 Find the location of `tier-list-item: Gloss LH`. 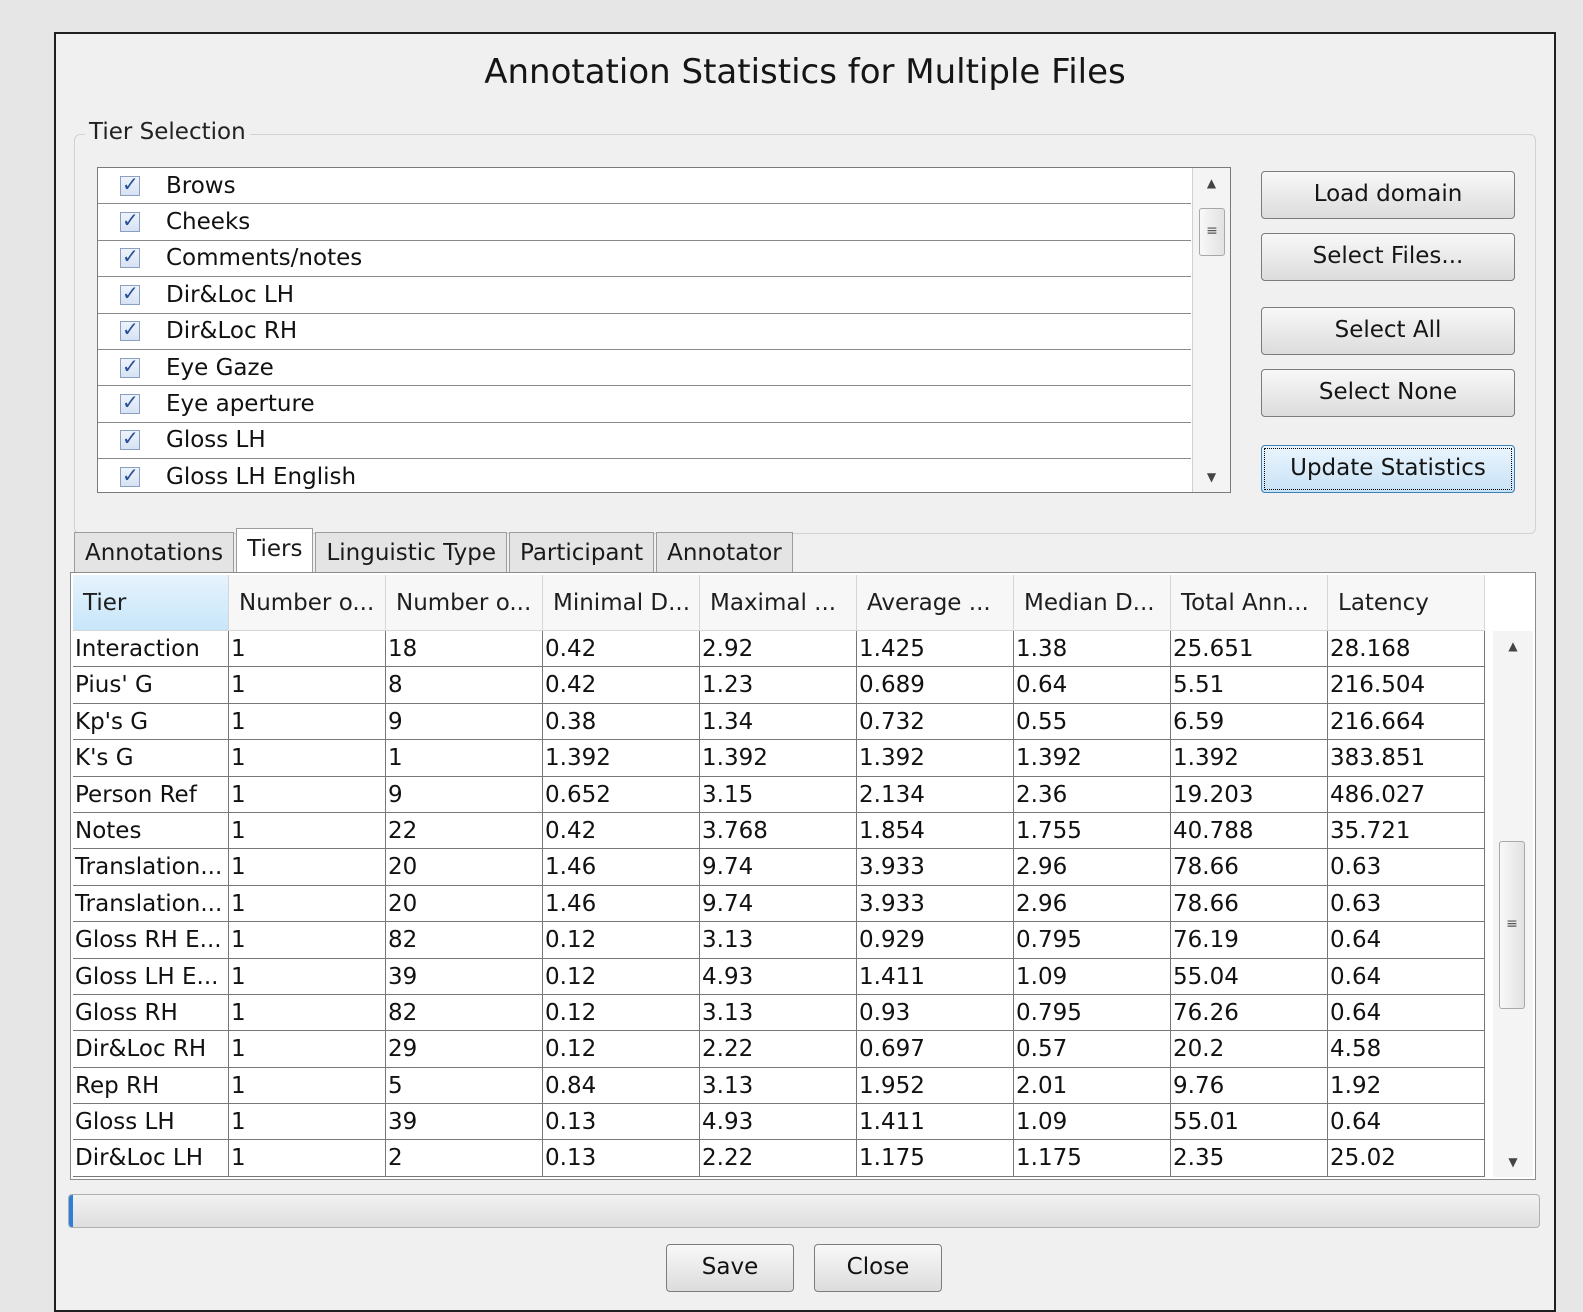

tier-list-item: Gloss LH is located at coordinates (644, 441).